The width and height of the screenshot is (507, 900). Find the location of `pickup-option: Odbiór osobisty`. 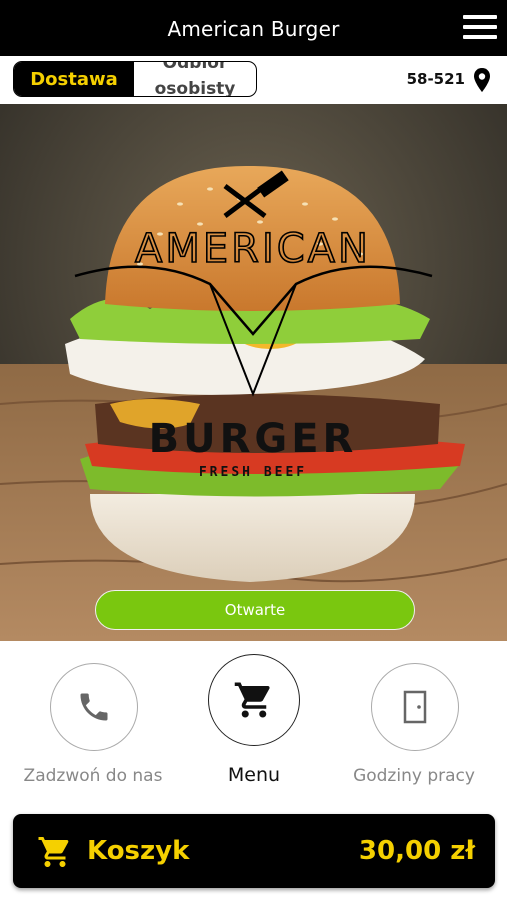

pickup-option: Odbiór osobisty is located at coordinates (195, 79).